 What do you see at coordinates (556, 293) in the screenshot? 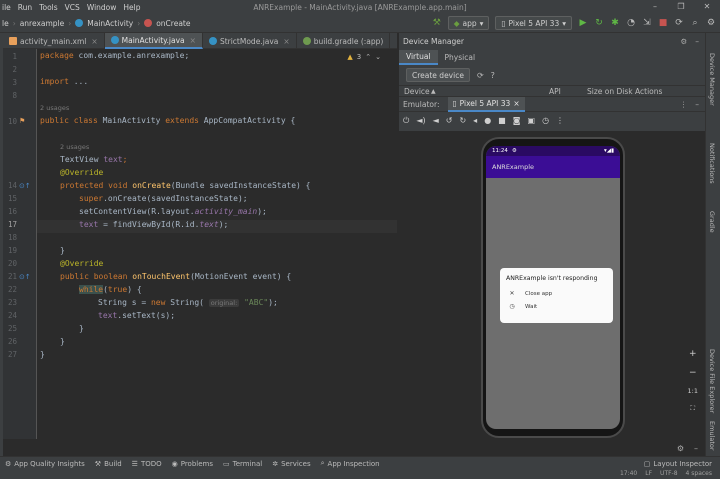
I see `close-app-option: ✕ Close app` at bounding box center [556, 293].